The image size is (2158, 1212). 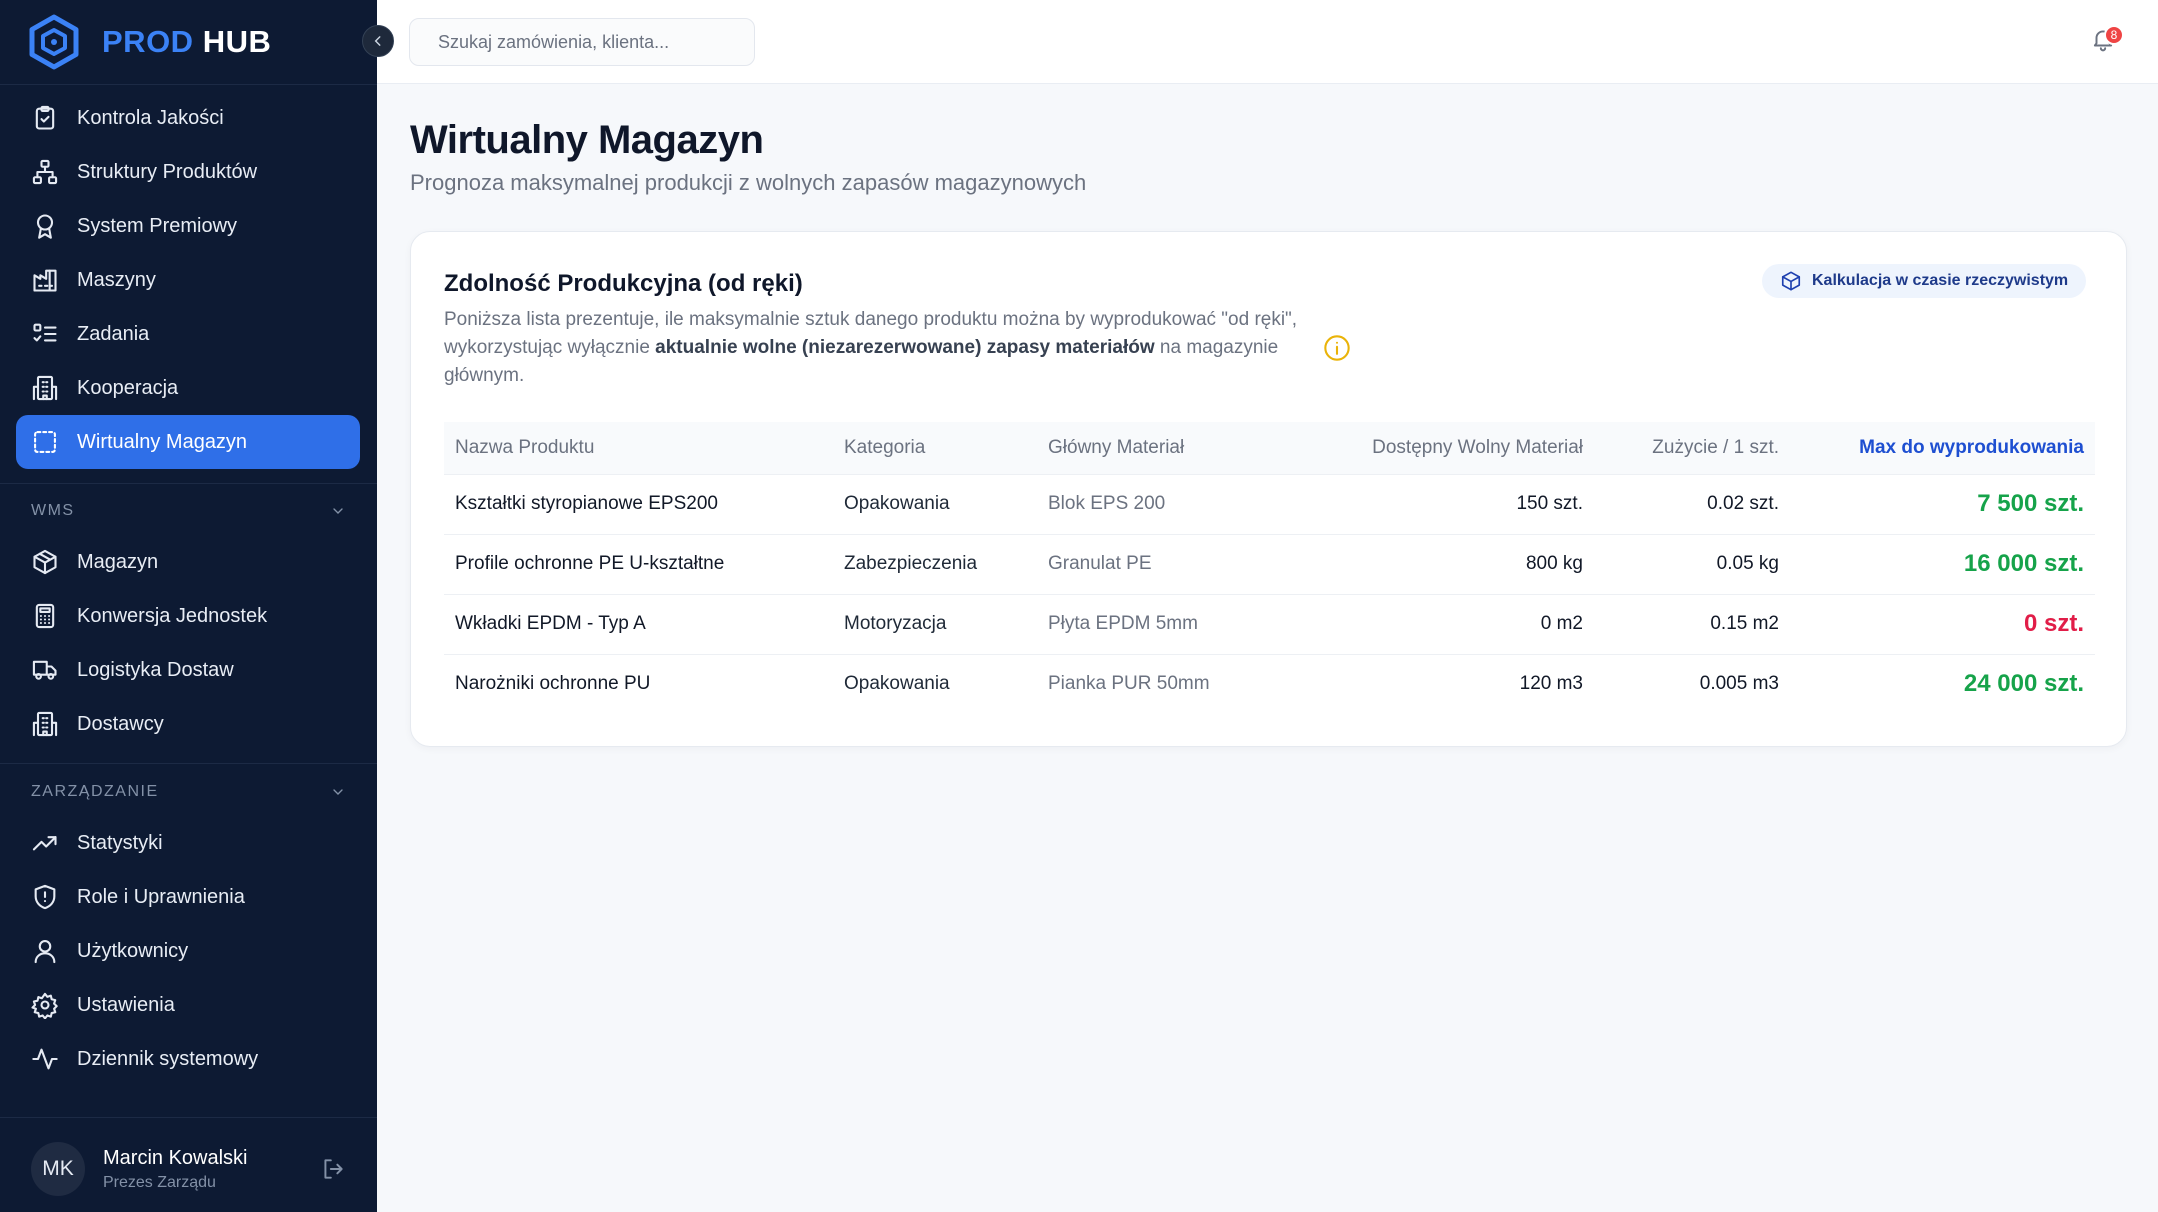 What do you see at coordinates (155, 669) in the screenshot?
I see `sidebar-item-label: Logistyka Dostaw` at bounding box center [155, 669].